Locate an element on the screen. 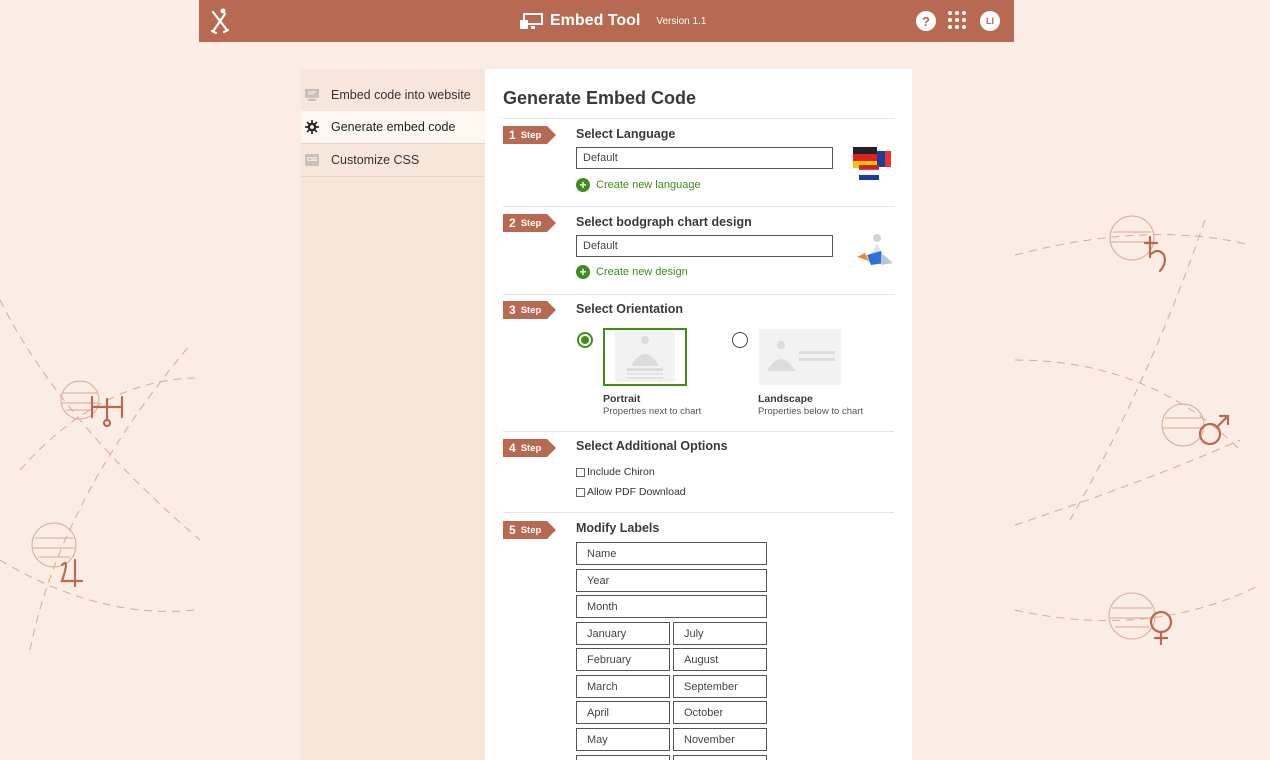 The height and width of the screenshot is (760, 1270). portrait-label: Portrait is located at coordinates (622, 399).